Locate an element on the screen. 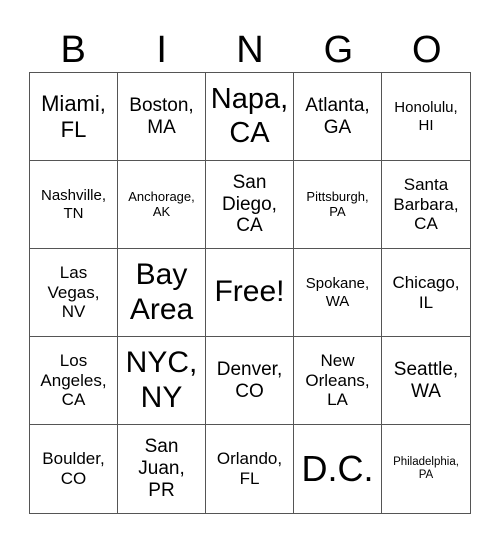 The width and height of the screenshot is (500, 544). bingo-cell: Honolulu, HI is located at coordinates (426, 117).